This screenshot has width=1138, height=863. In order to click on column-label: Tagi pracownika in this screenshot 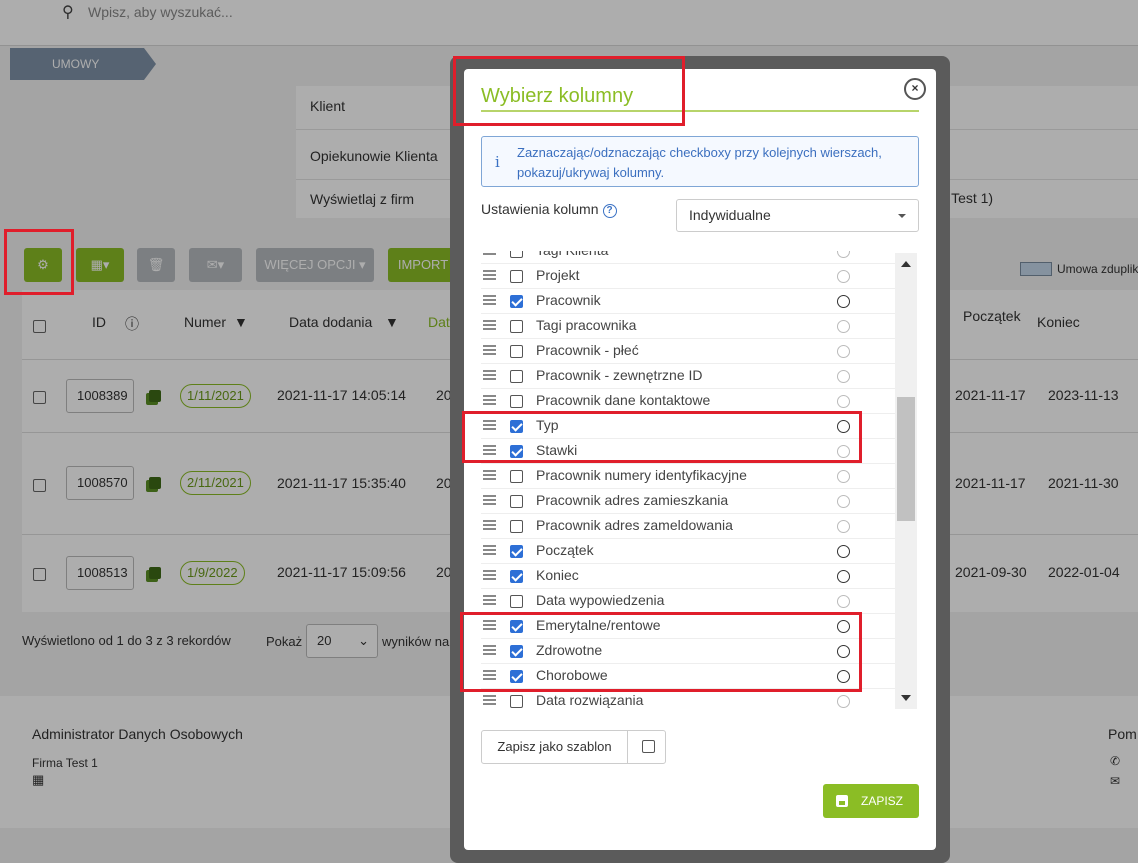, I will do `click(586, 325)`.